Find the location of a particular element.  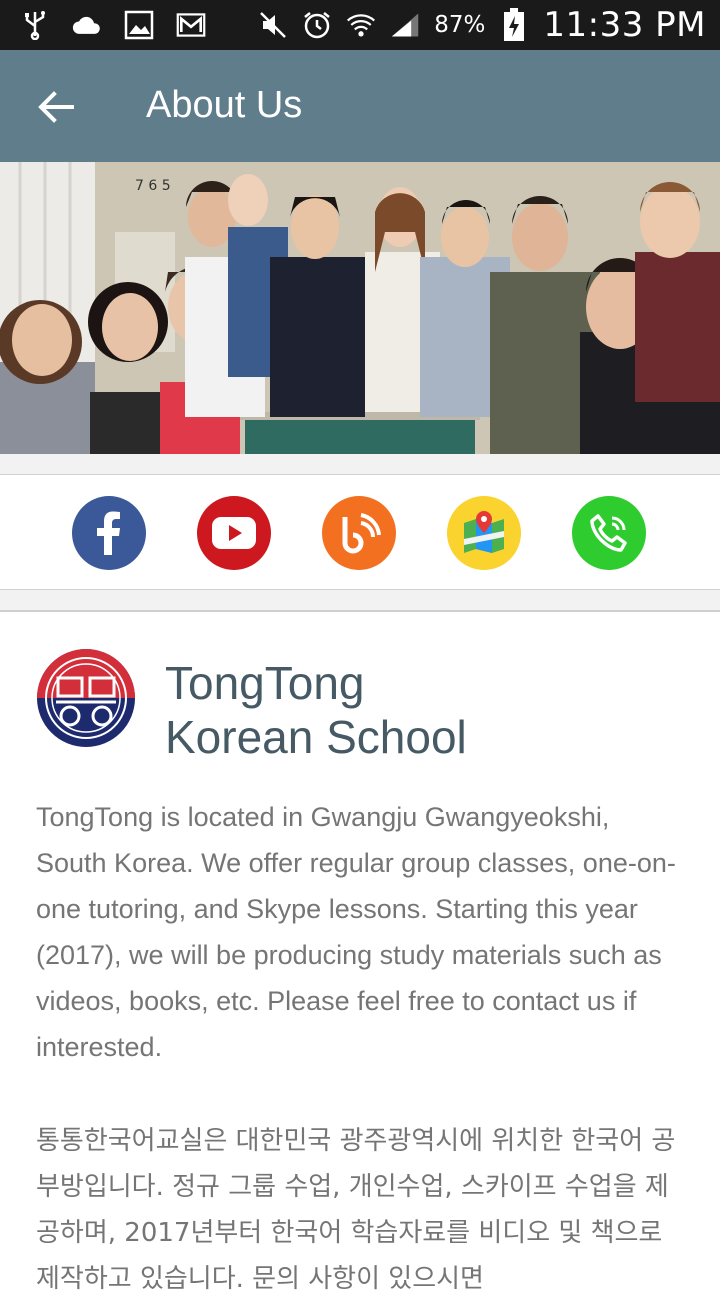

image-icon is located at coordinates (139, 25).